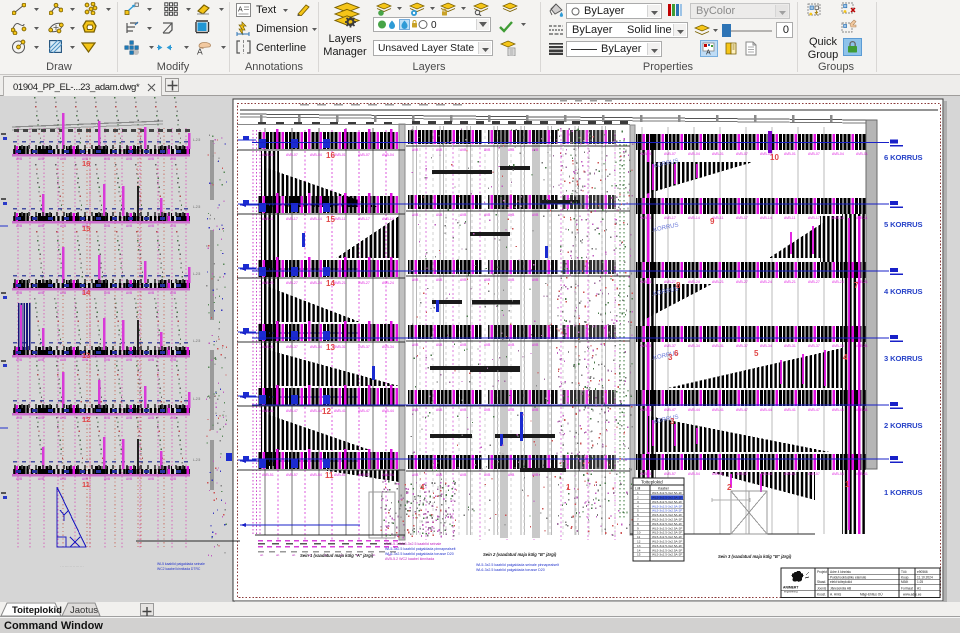  Describe the element at coordinates (694, 218) in the screenshot. I see `svg-text: AVB-14` at that location.